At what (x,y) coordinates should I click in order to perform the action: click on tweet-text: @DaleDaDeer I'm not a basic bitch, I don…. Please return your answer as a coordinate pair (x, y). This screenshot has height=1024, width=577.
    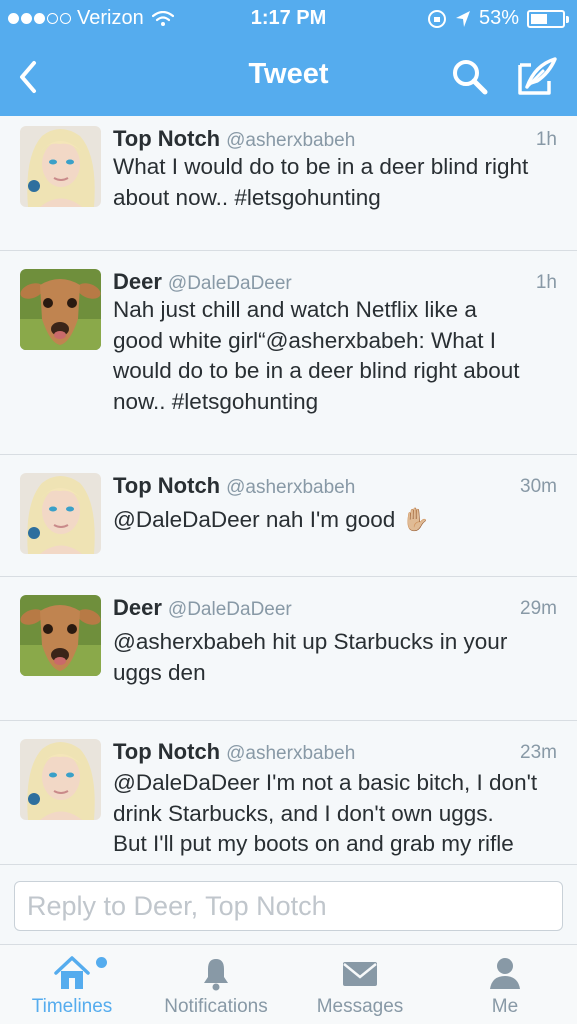
    Looking at the image, I should click on (325, 813).